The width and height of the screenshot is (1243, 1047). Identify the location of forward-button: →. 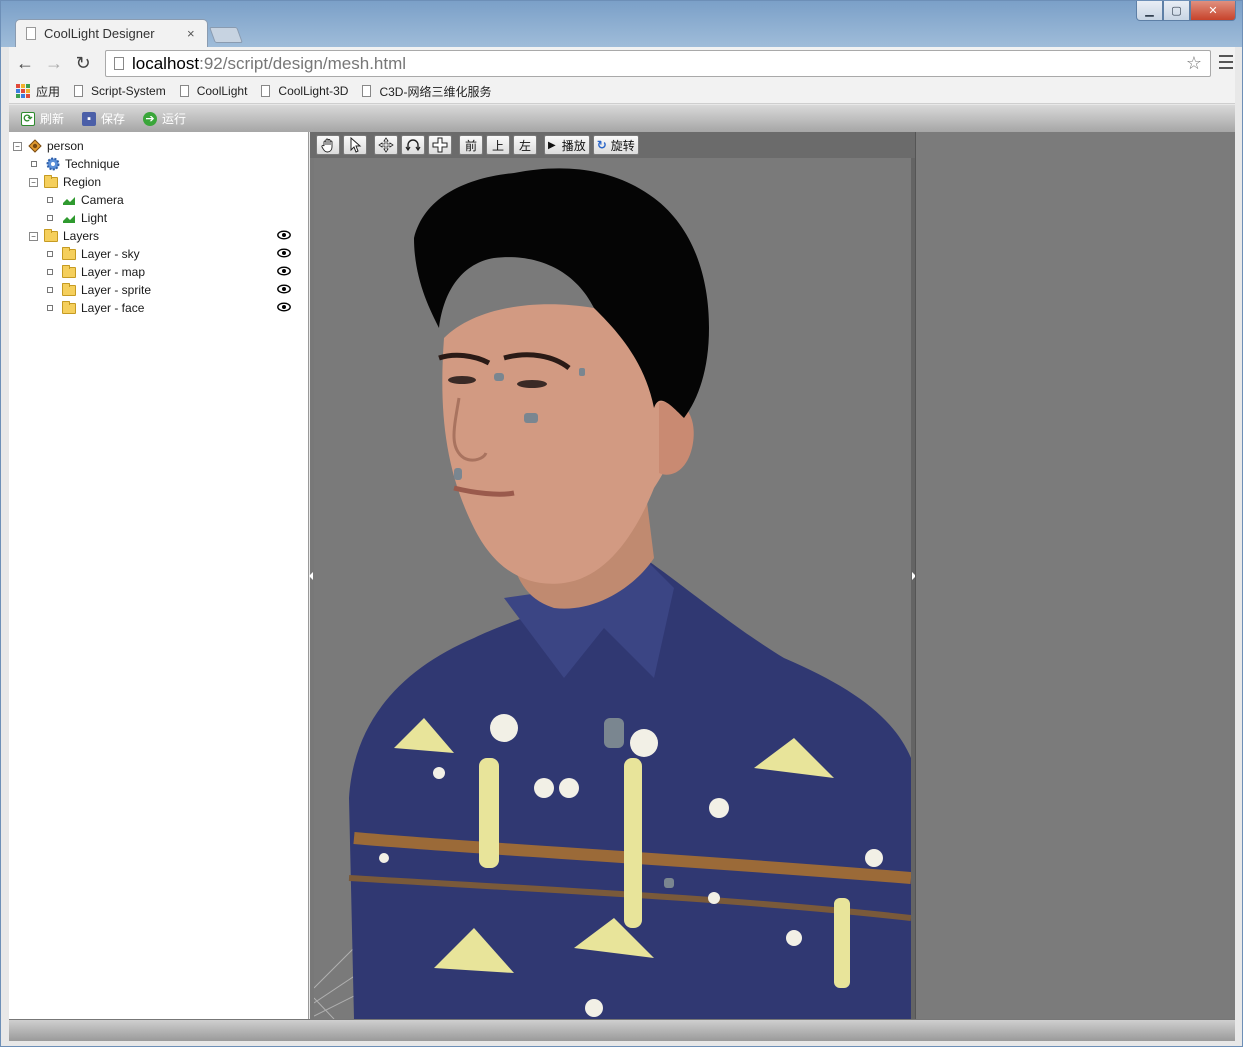
(54, 63).